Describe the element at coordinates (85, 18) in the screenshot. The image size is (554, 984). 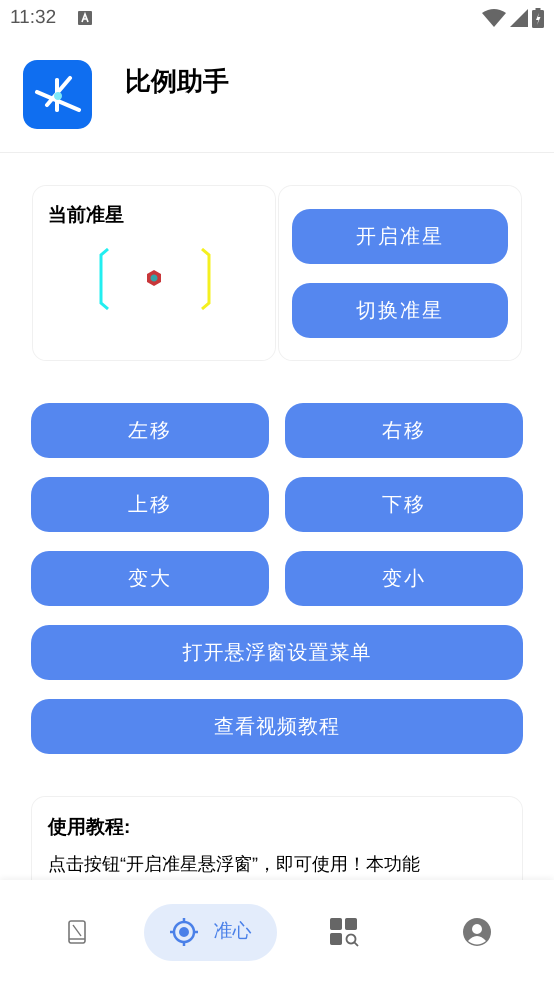
I see `notification-icon` at that location.